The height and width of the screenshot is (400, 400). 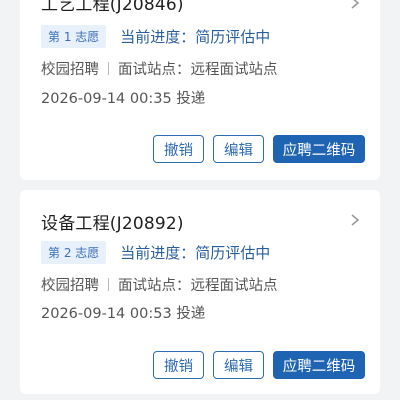 I want to click on status-row: 第 1 志愿 当前进度：简历评估中, so click(x=155, y=36).